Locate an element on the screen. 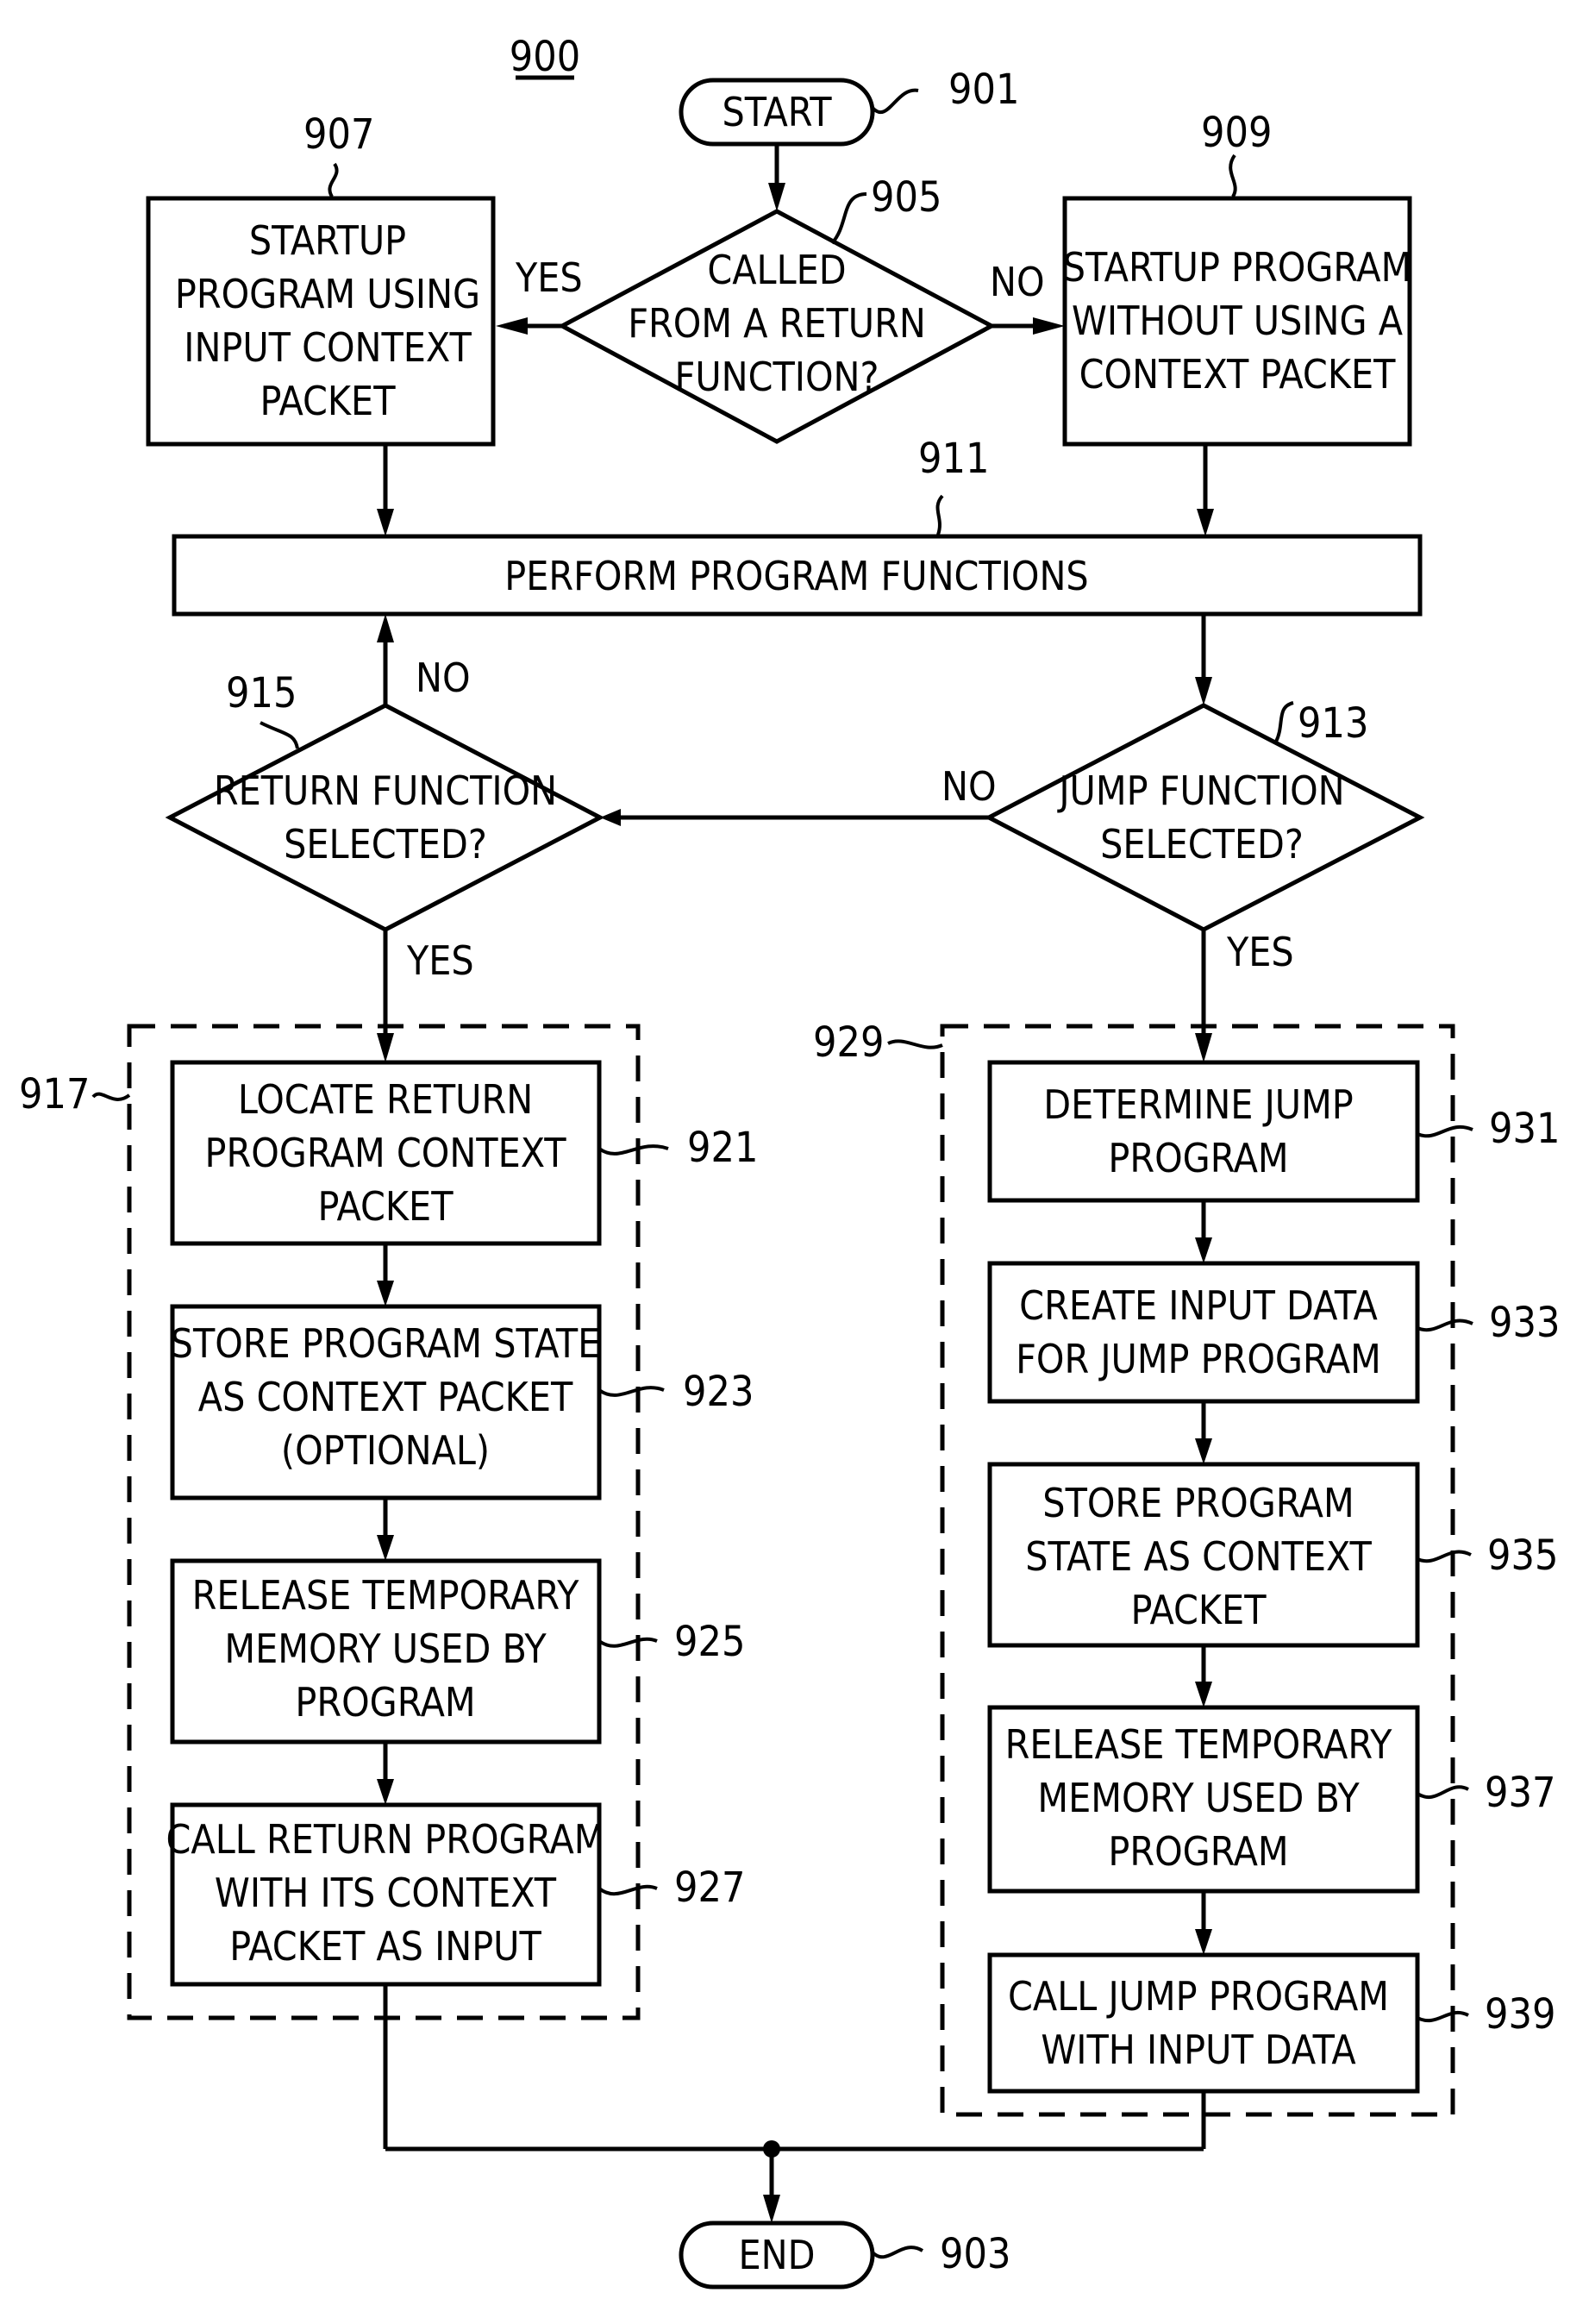 The width and height of the screenshot is (1589, 2324). label-line: STORE PROGRAM is located at coordinates (1198, 1503).